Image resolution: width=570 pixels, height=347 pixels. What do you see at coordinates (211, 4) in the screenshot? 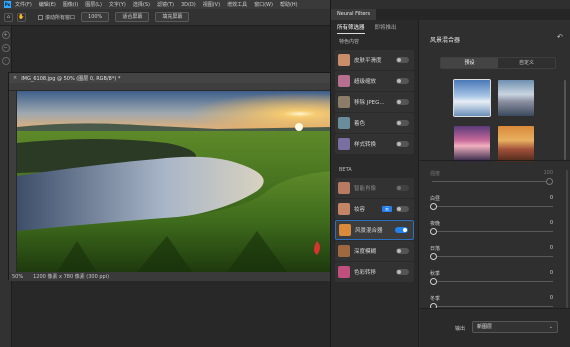
I see `menu-item: 视图(V)` at bounding box center [211, 4].